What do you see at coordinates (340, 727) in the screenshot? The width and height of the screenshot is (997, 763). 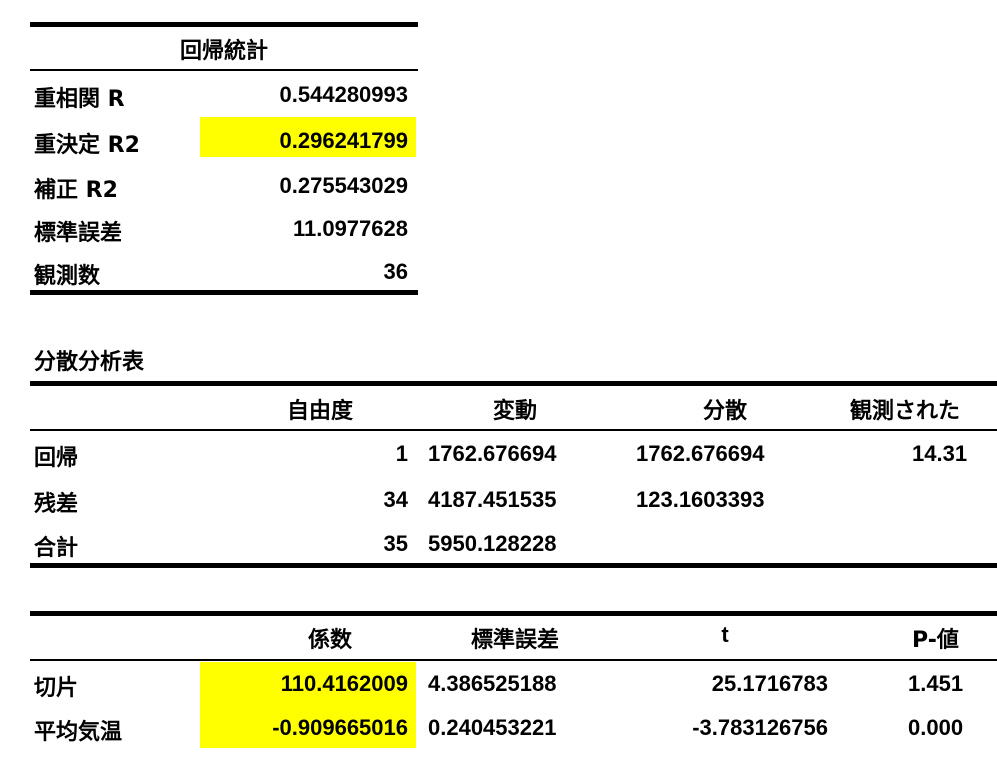 I see `coef-cell-coefficient: -0.909665016` at bounding box center [340, 727].